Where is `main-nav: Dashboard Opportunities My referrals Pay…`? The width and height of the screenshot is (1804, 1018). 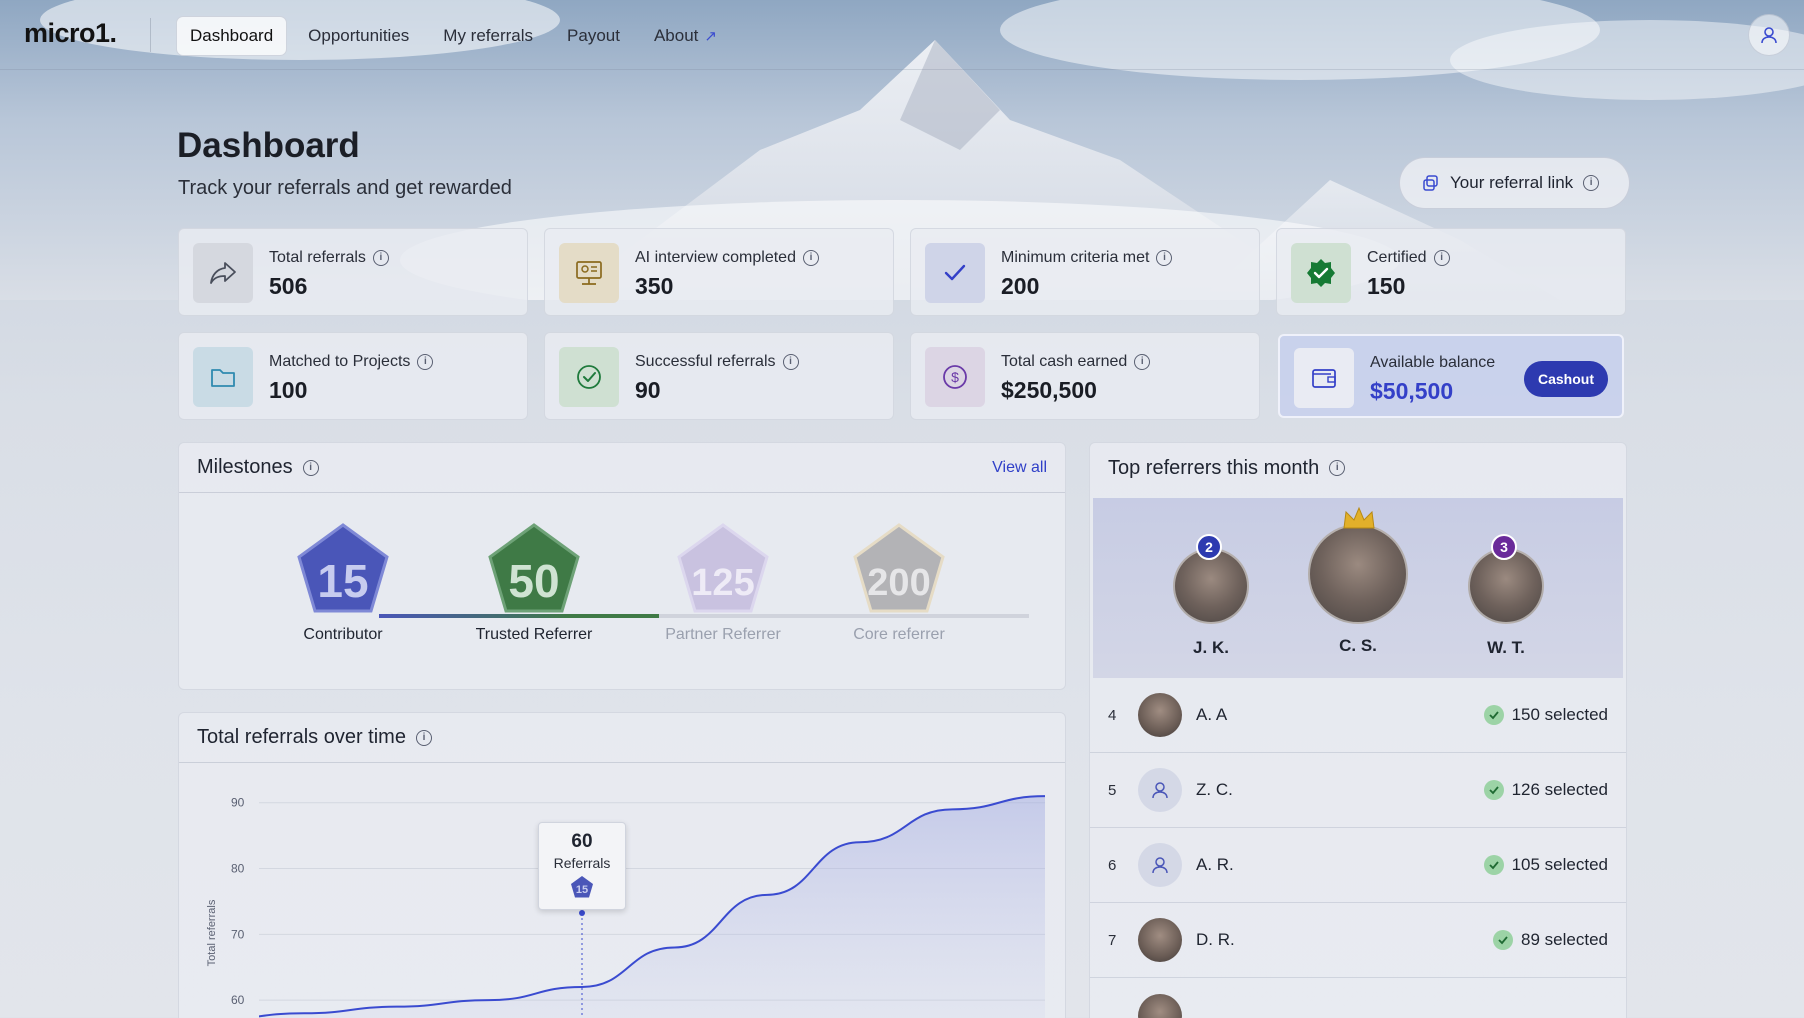
main-nav: Dashboard Opportunities My referrals Pay… is located at coordinates (453, 36).